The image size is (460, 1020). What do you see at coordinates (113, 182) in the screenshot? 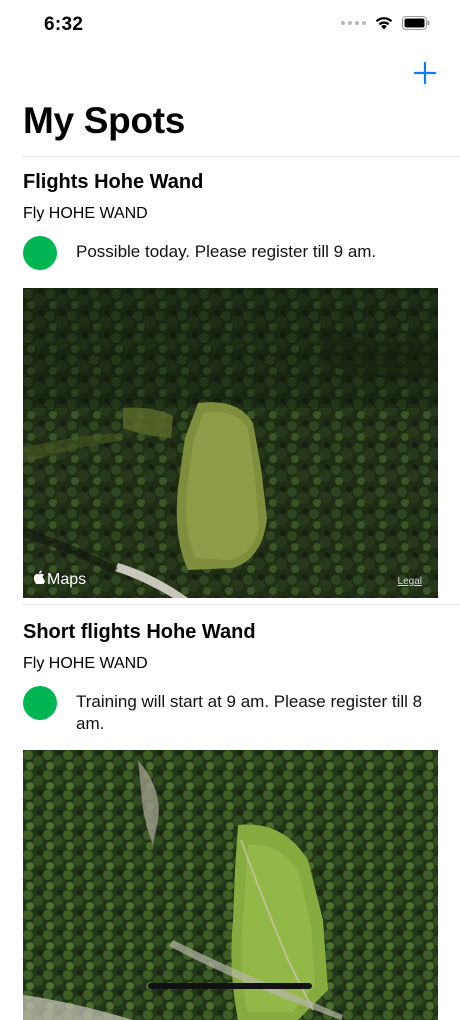
I see `spot-name: Flights Hohe Wand` at bounding box center [113, 182].